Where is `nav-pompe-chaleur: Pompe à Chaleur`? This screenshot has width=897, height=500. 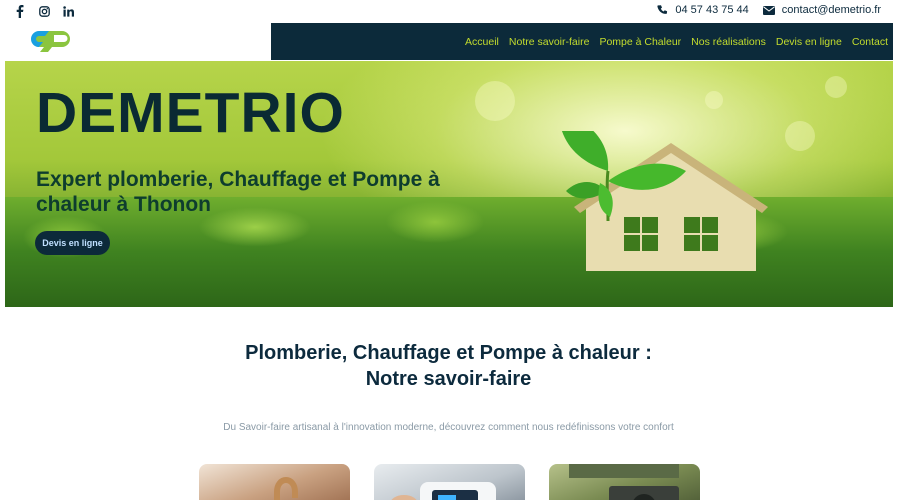 nav-pompe-chaleur: Pompe à Chaleur is located at coordinates (640, 42).